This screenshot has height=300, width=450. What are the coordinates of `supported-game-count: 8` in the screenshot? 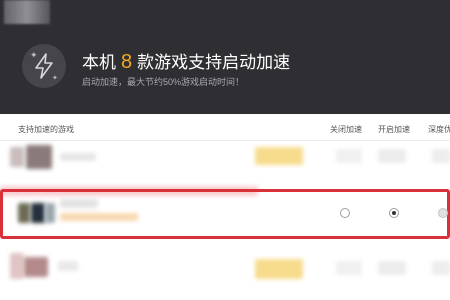 It's located at (127, 62).